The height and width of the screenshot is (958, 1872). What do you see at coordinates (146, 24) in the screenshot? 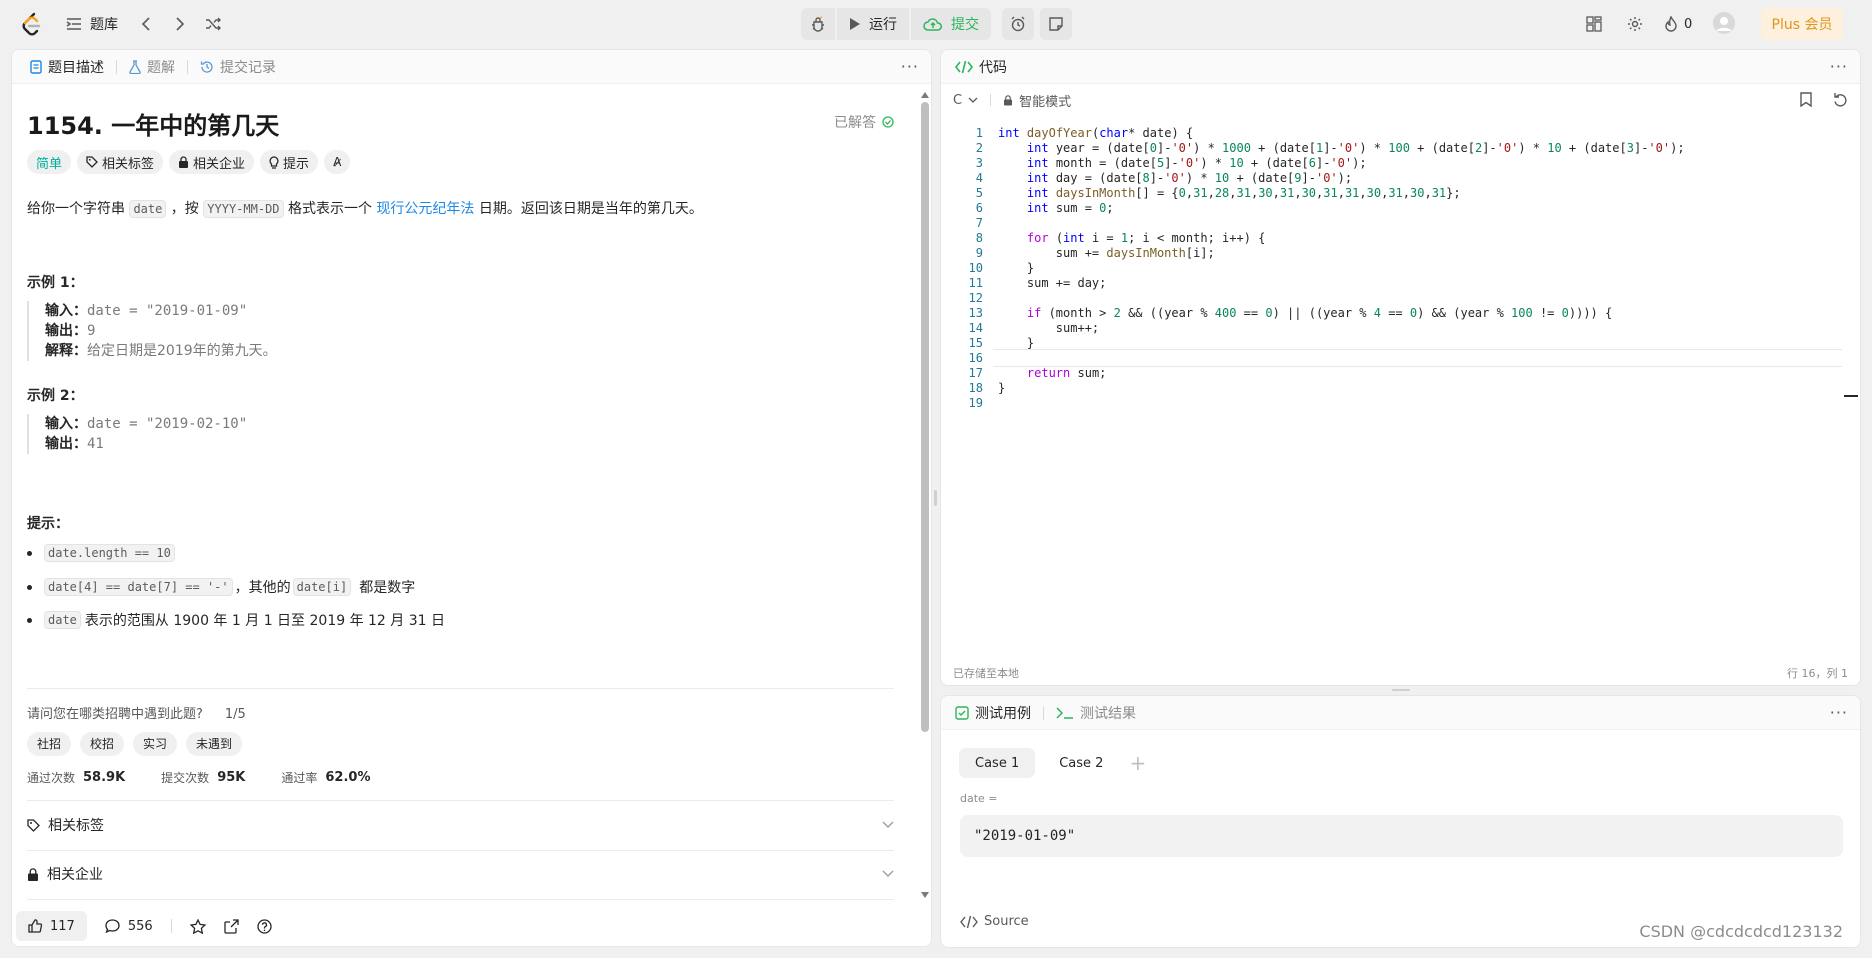
I see `prev-problem-button` at bounding box center [146, 24].